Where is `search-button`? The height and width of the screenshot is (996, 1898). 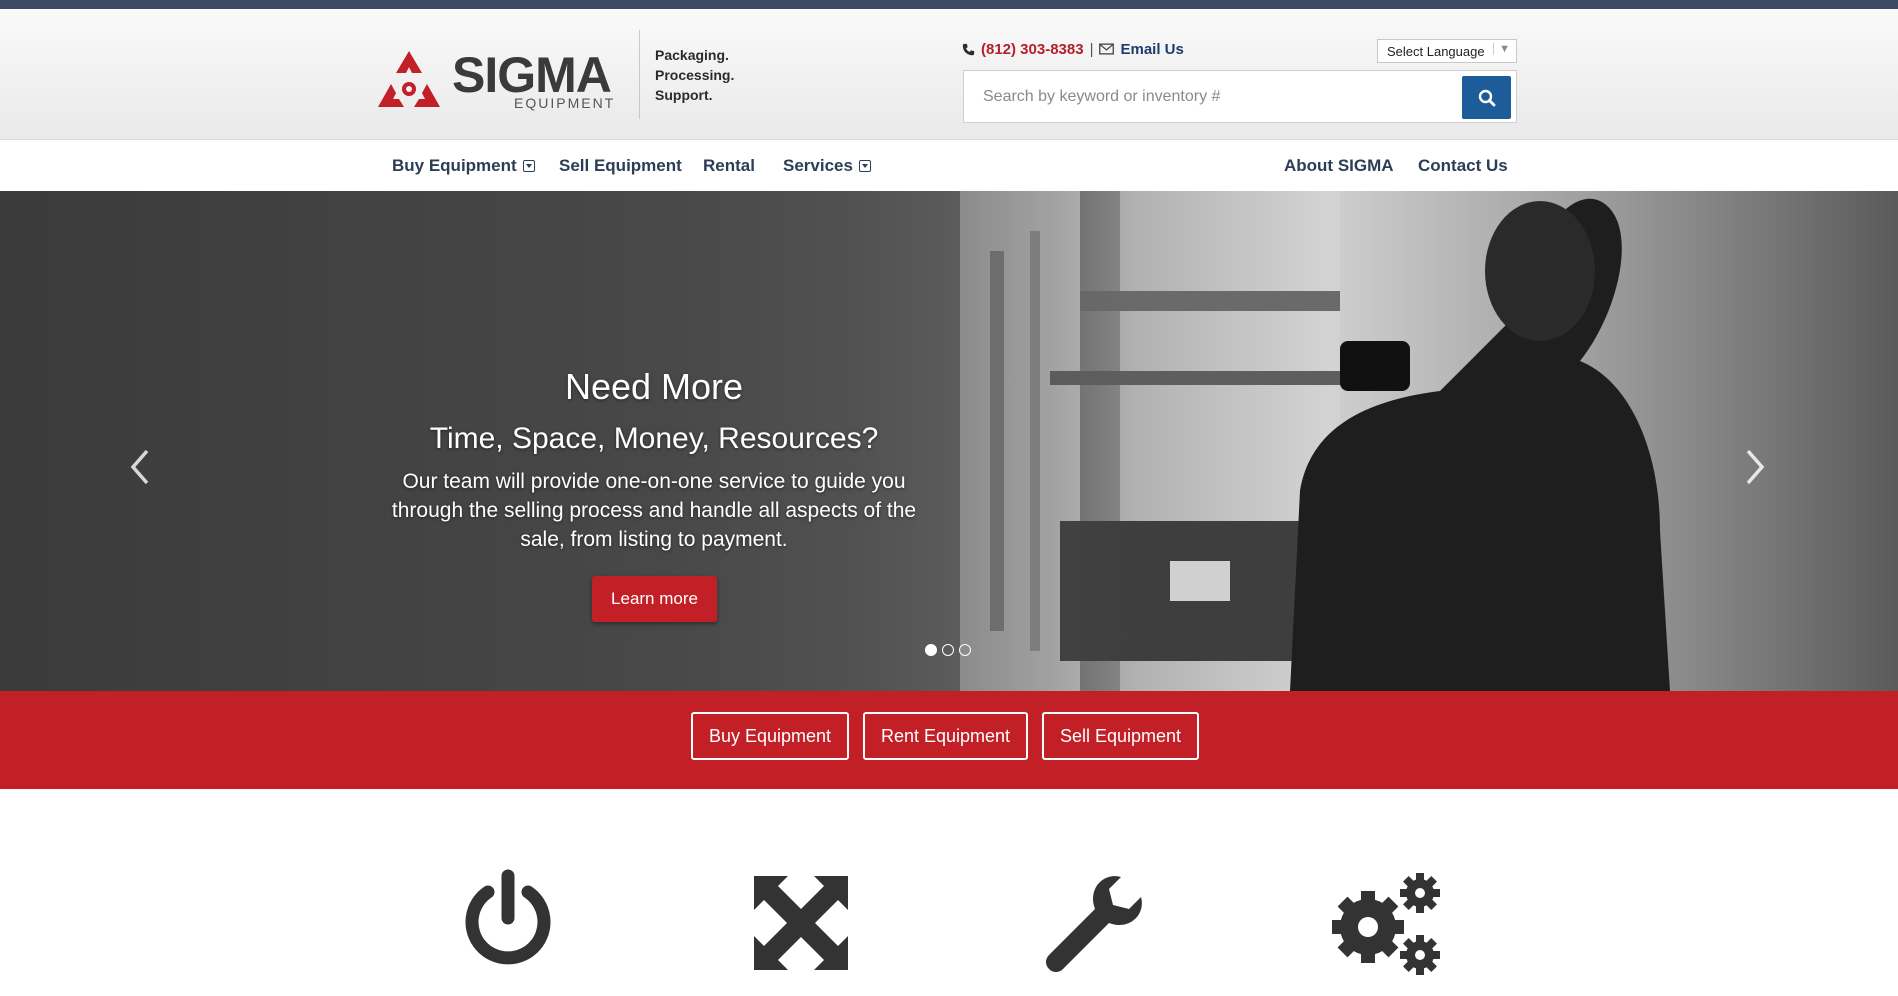 search-button is located at coordinates (1486, 97).